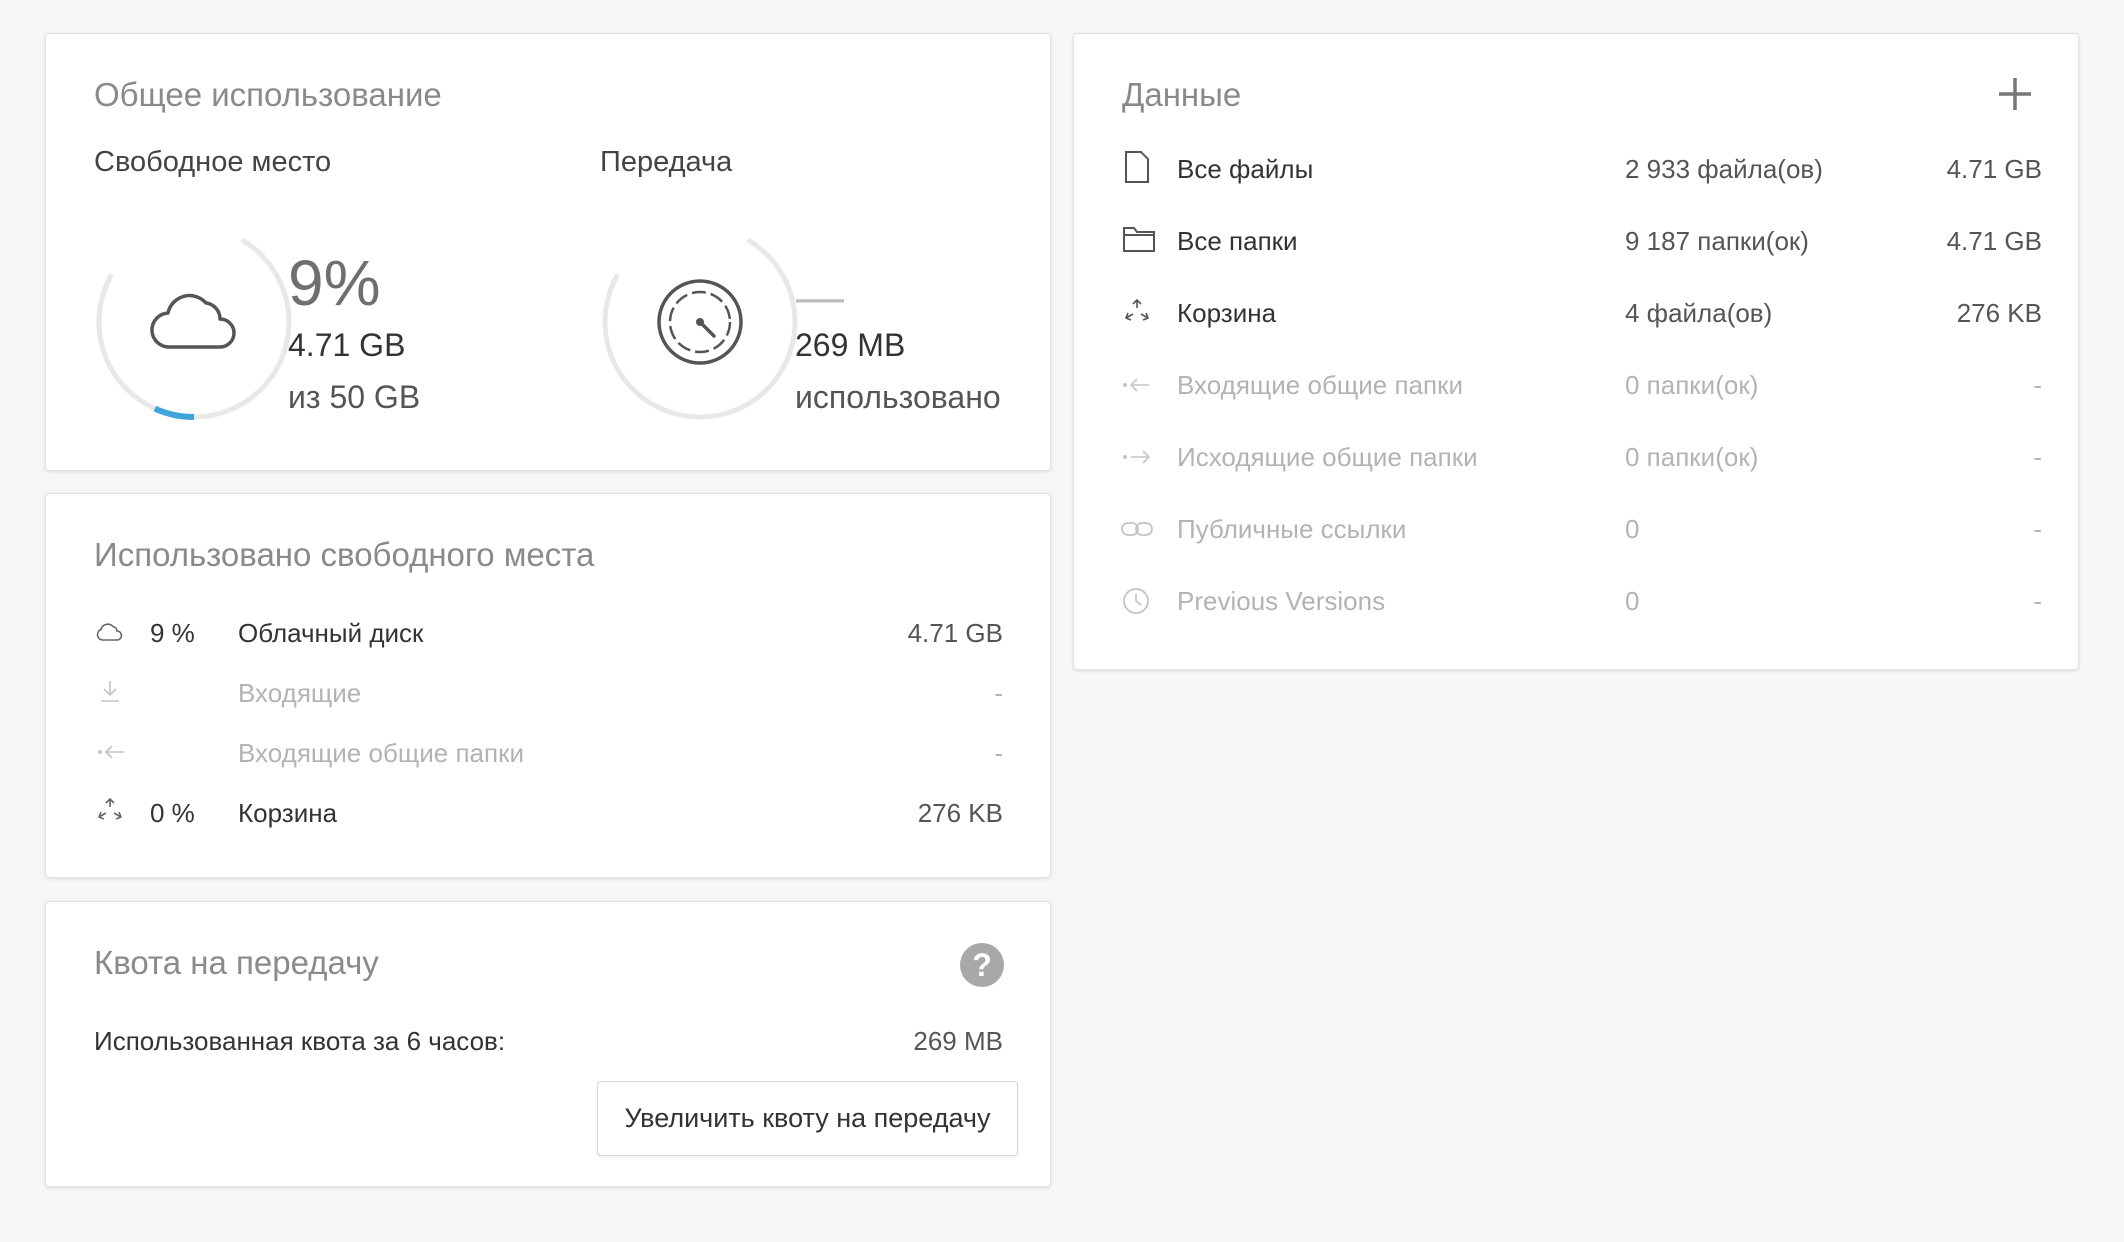 This screenshot has width=2124, height=1242. Describe the element at coordinates (1237, 241) in the screenshot. I see `data-row-label: Все папки` at that location.